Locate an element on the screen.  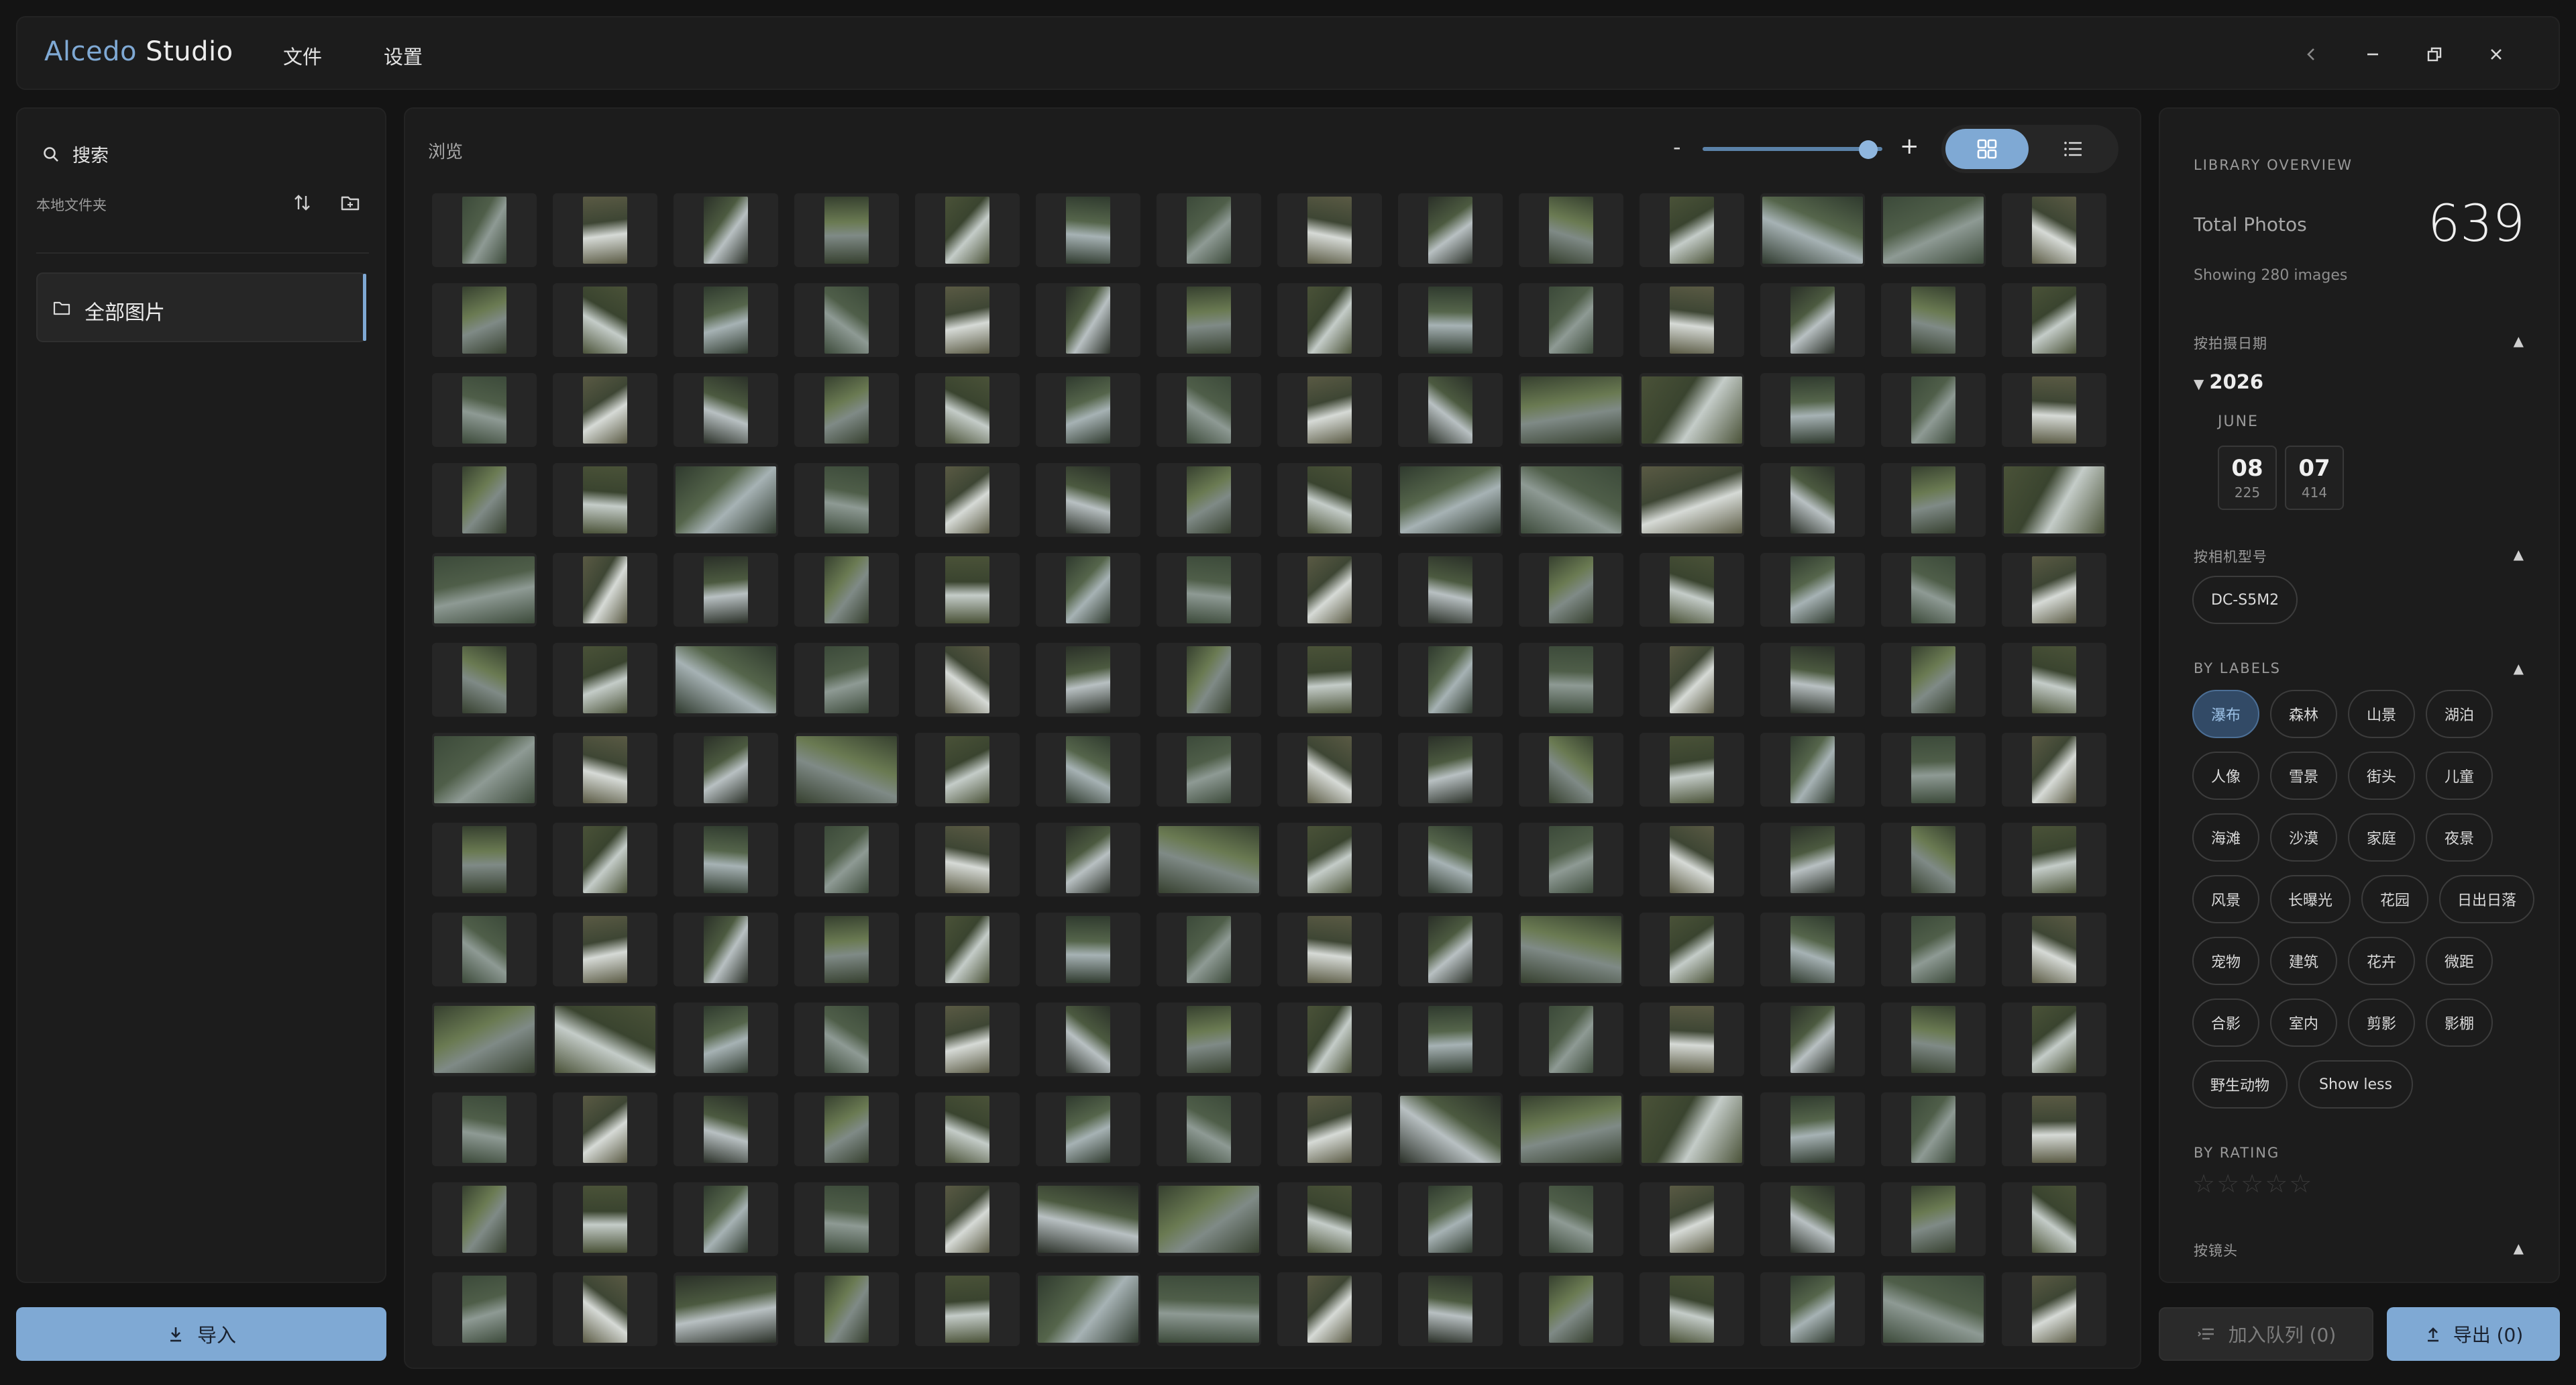
label-chip: 瀑布 is located at coordinates (2225, 714).